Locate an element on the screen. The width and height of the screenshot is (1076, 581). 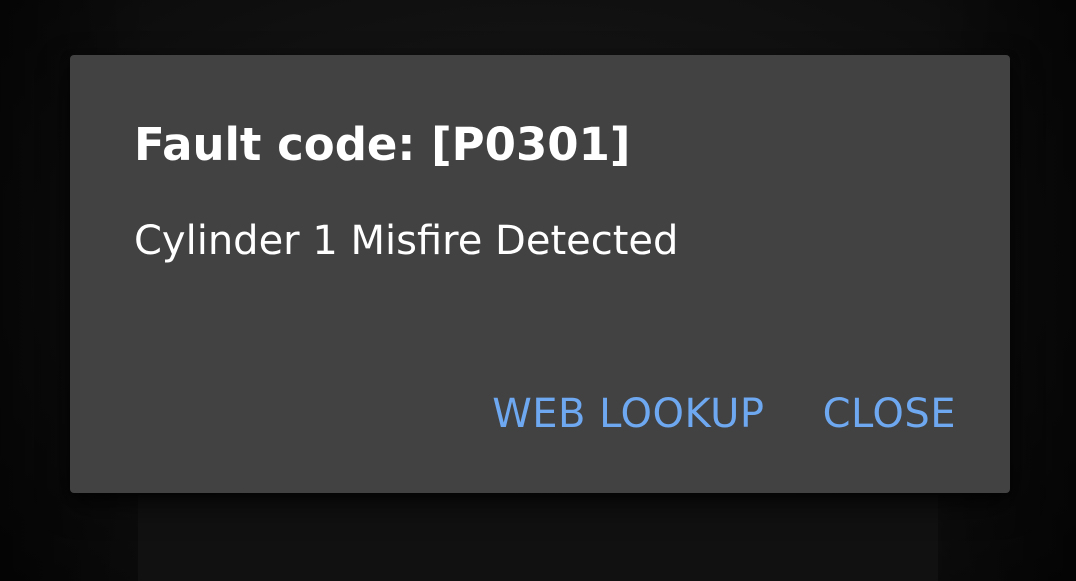
background-app-content is located at coordinates (538, 538).